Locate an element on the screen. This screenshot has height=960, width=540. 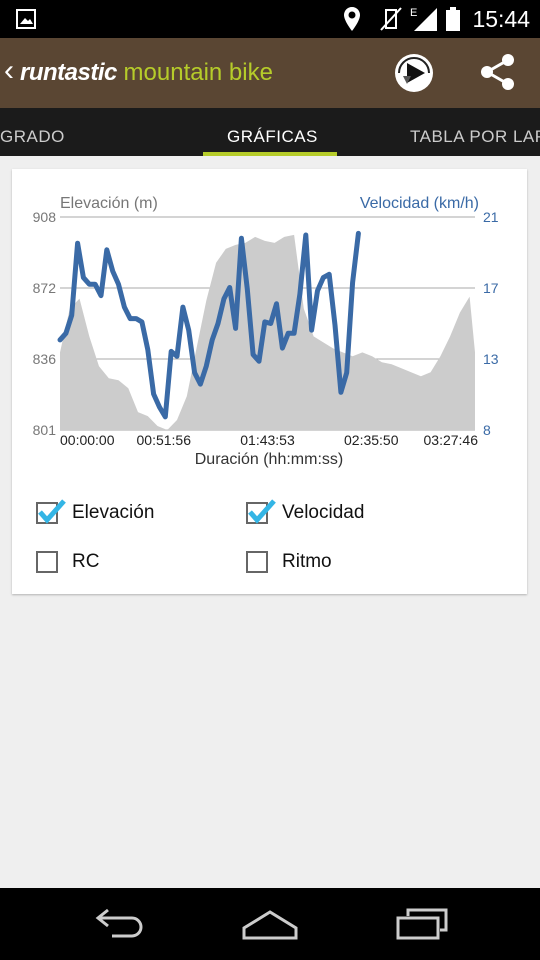
x-axis-ticks: 00:00:00 00:51:56 01:43:53 02:35:50 03:27:46 is located at coordinates (269, 440).